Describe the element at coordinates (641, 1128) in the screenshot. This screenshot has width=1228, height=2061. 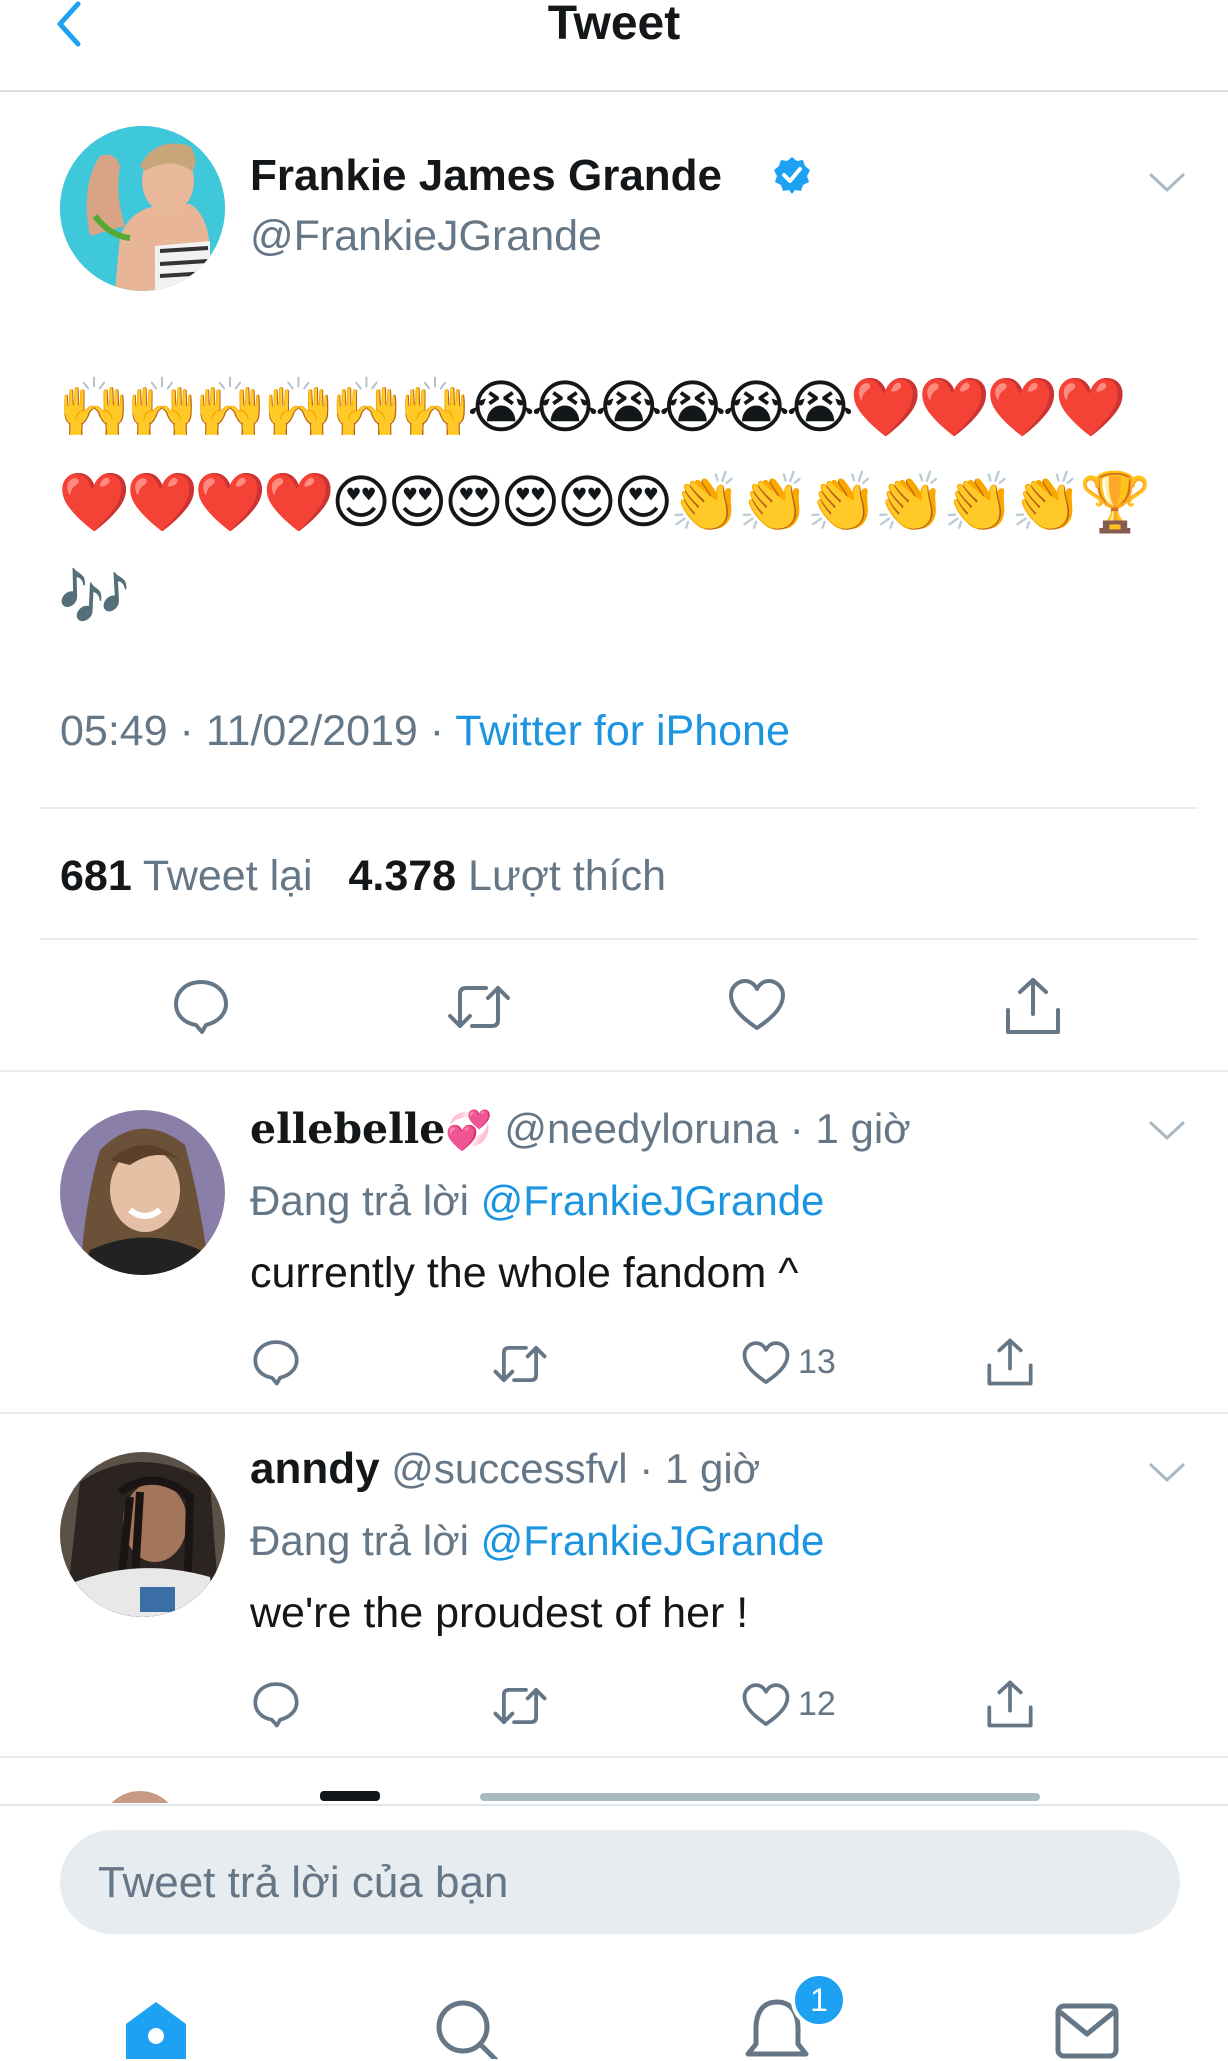
I see `reply-author-handle: @needyloruna` at that location.